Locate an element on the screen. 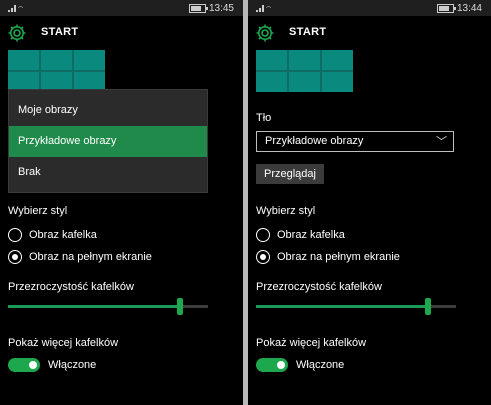 The image size is (491, 405). status-bar: ◝ 13:44 is located at coordinates (369, 8).